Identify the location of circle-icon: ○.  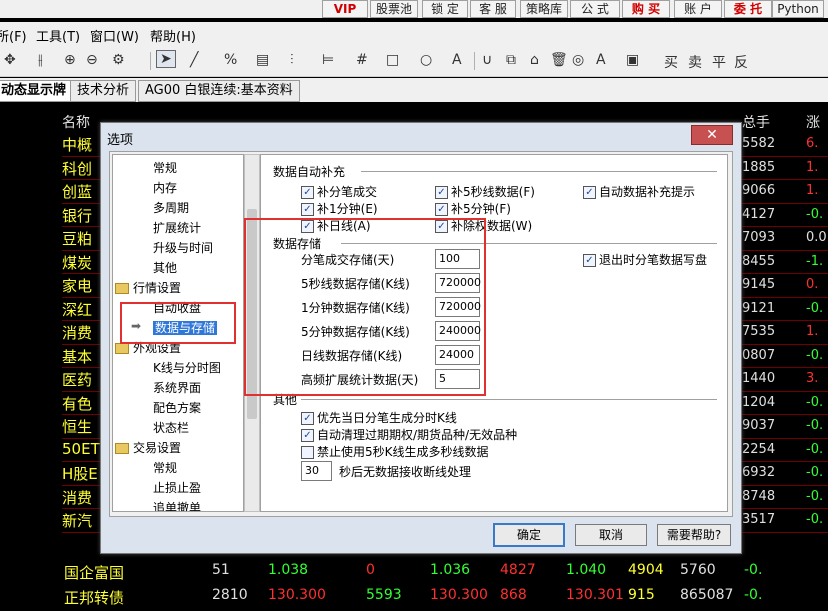
(426, 60).